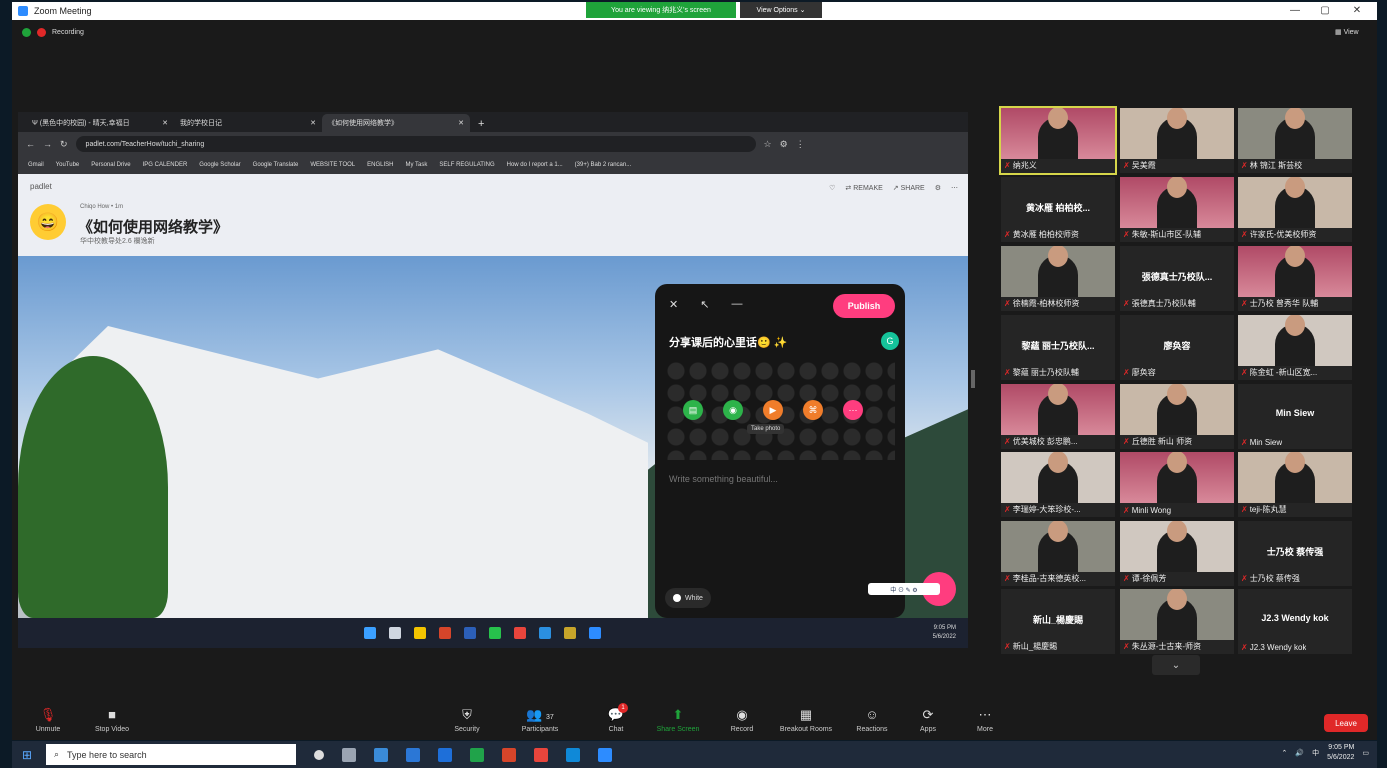 The height and width of the screenshot is (768, 1387). I want to click on back-icon: ←, so click(30, 144).